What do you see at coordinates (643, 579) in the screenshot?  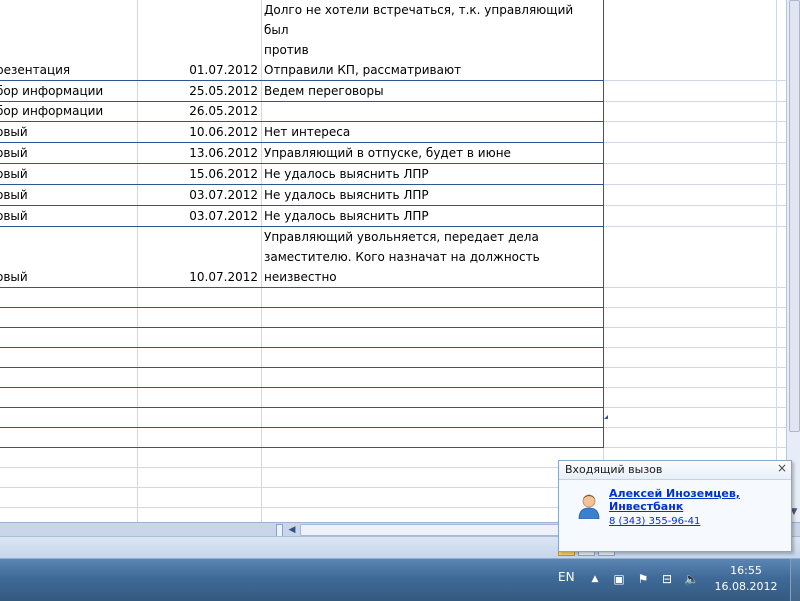 I see `action-center-flag-icon: ⚑` at bounding box center [643, 579].